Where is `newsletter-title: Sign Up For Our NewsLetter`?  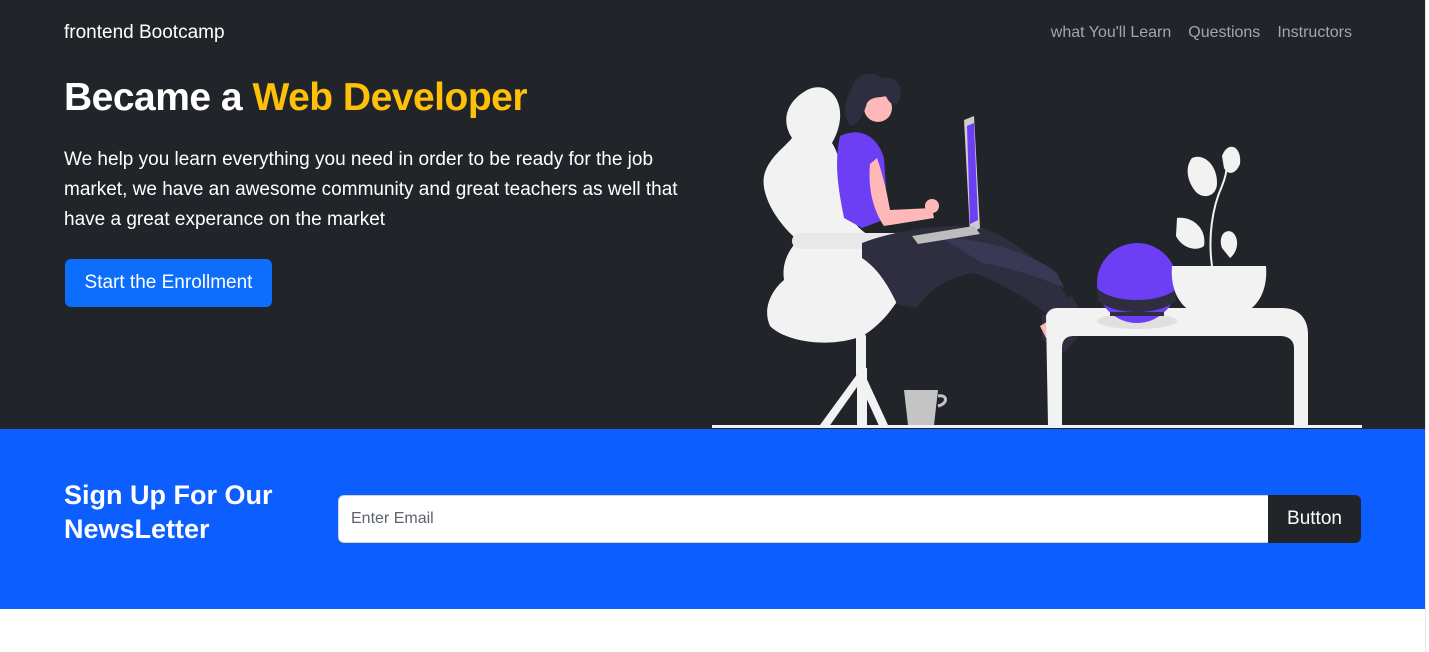
newsletter-title: Sign Up For Our NewsLetter is located at coordinates (168, 512).